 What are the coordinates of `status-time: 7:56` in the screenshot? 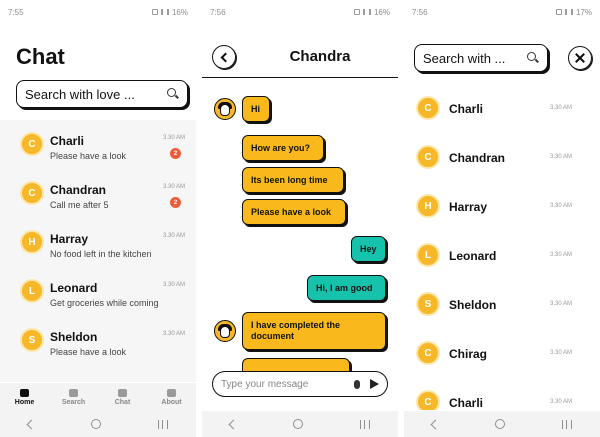 It's located at (420, 12).